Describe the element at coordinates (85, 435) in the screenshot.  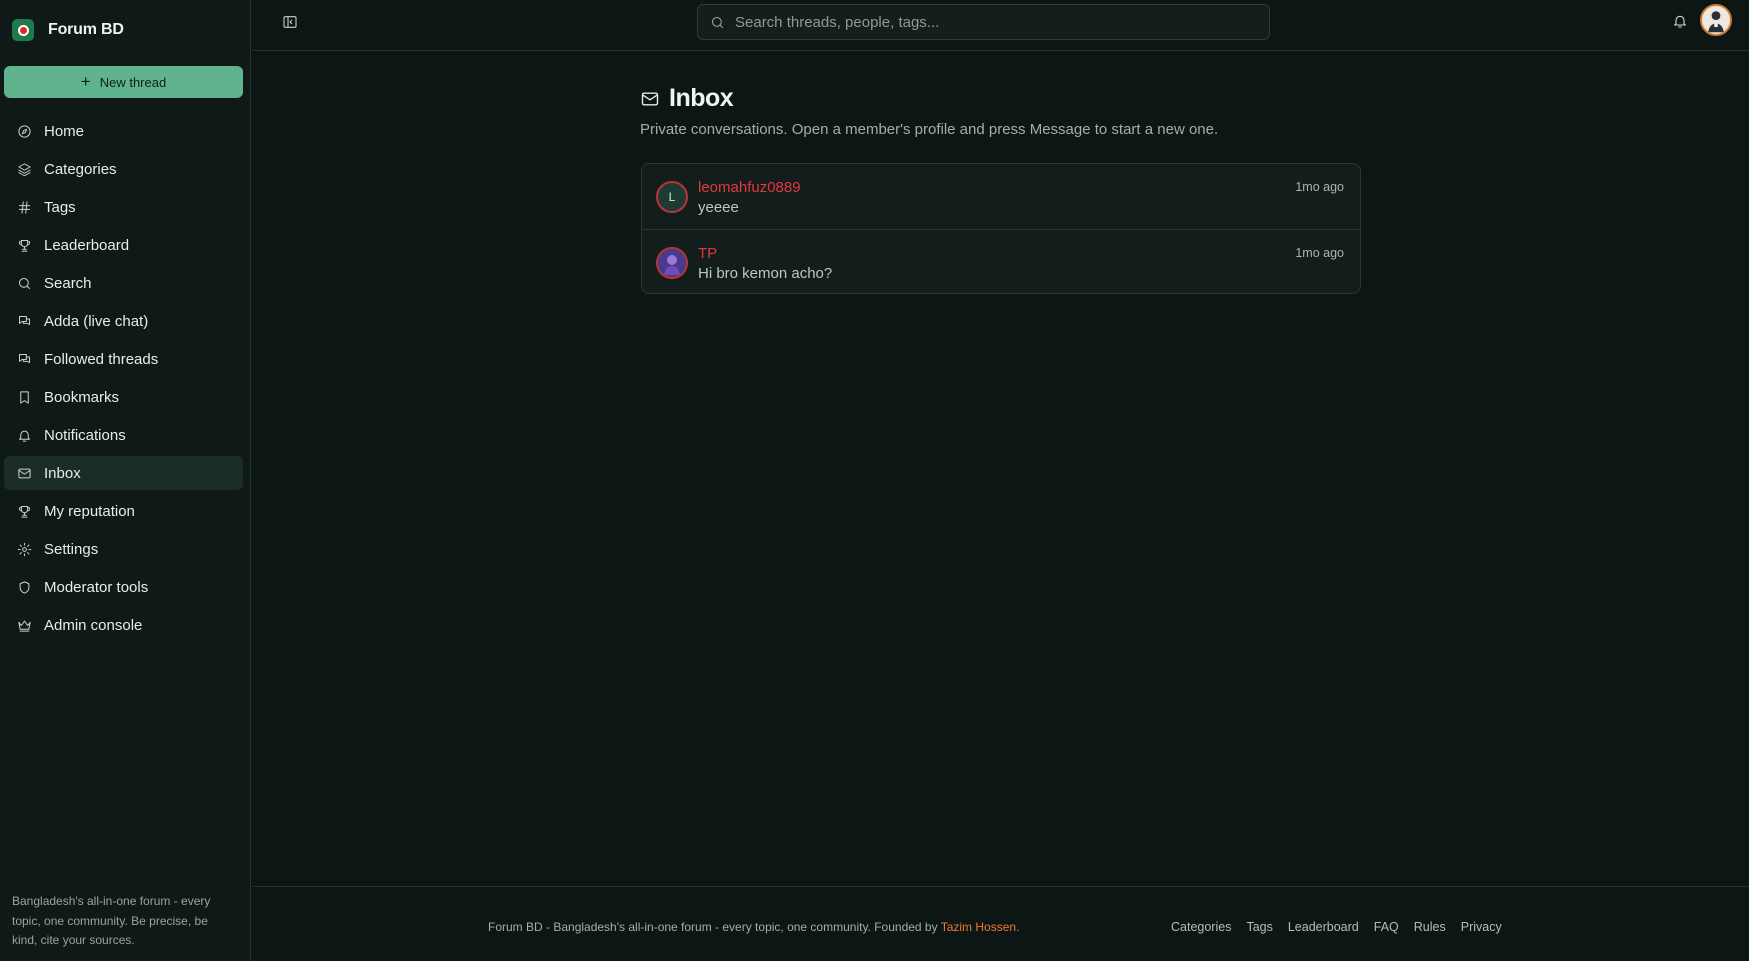
I see `sidebar-item-label: Notifications` at that location.